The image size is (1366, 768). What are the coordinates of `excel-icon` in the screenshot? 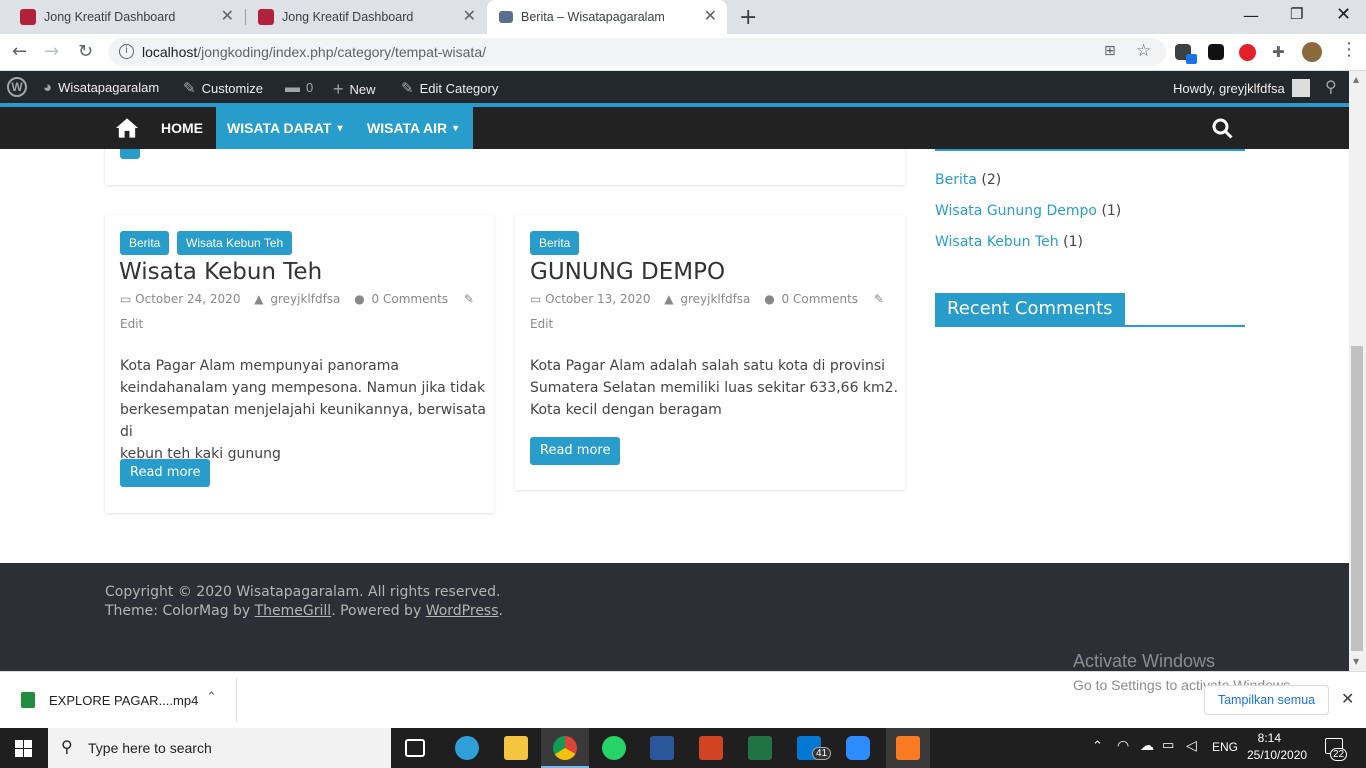 It's located at (760, 748).